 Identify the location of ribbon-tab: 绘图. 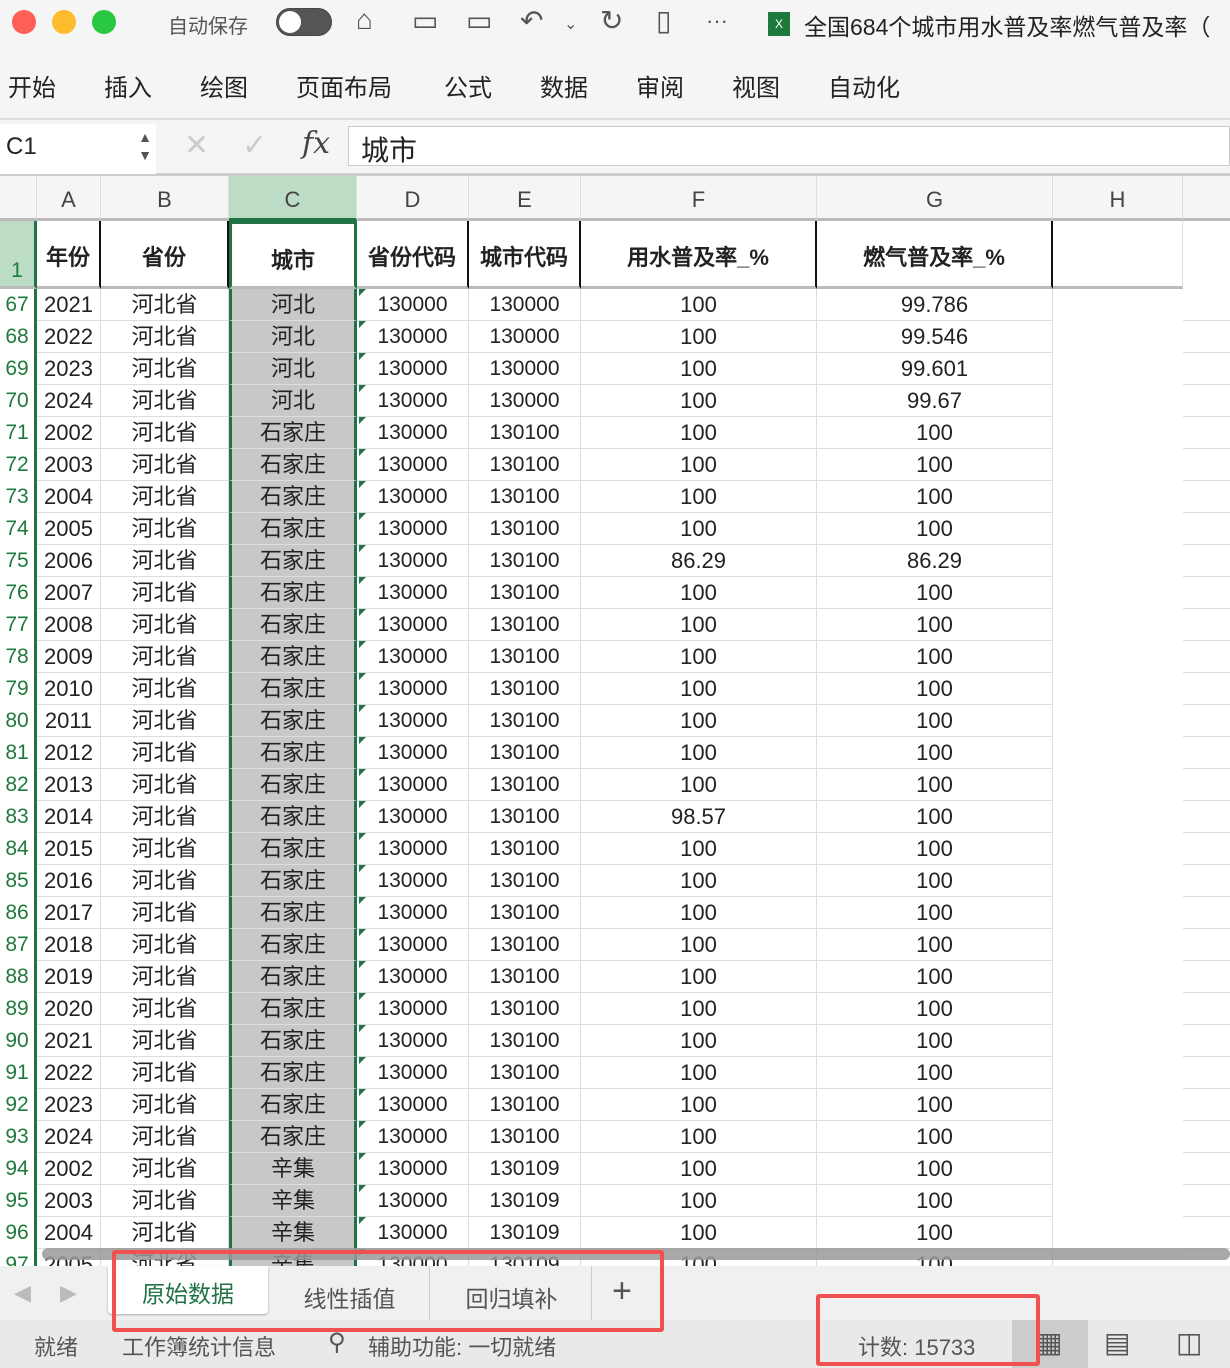
(224, 85).